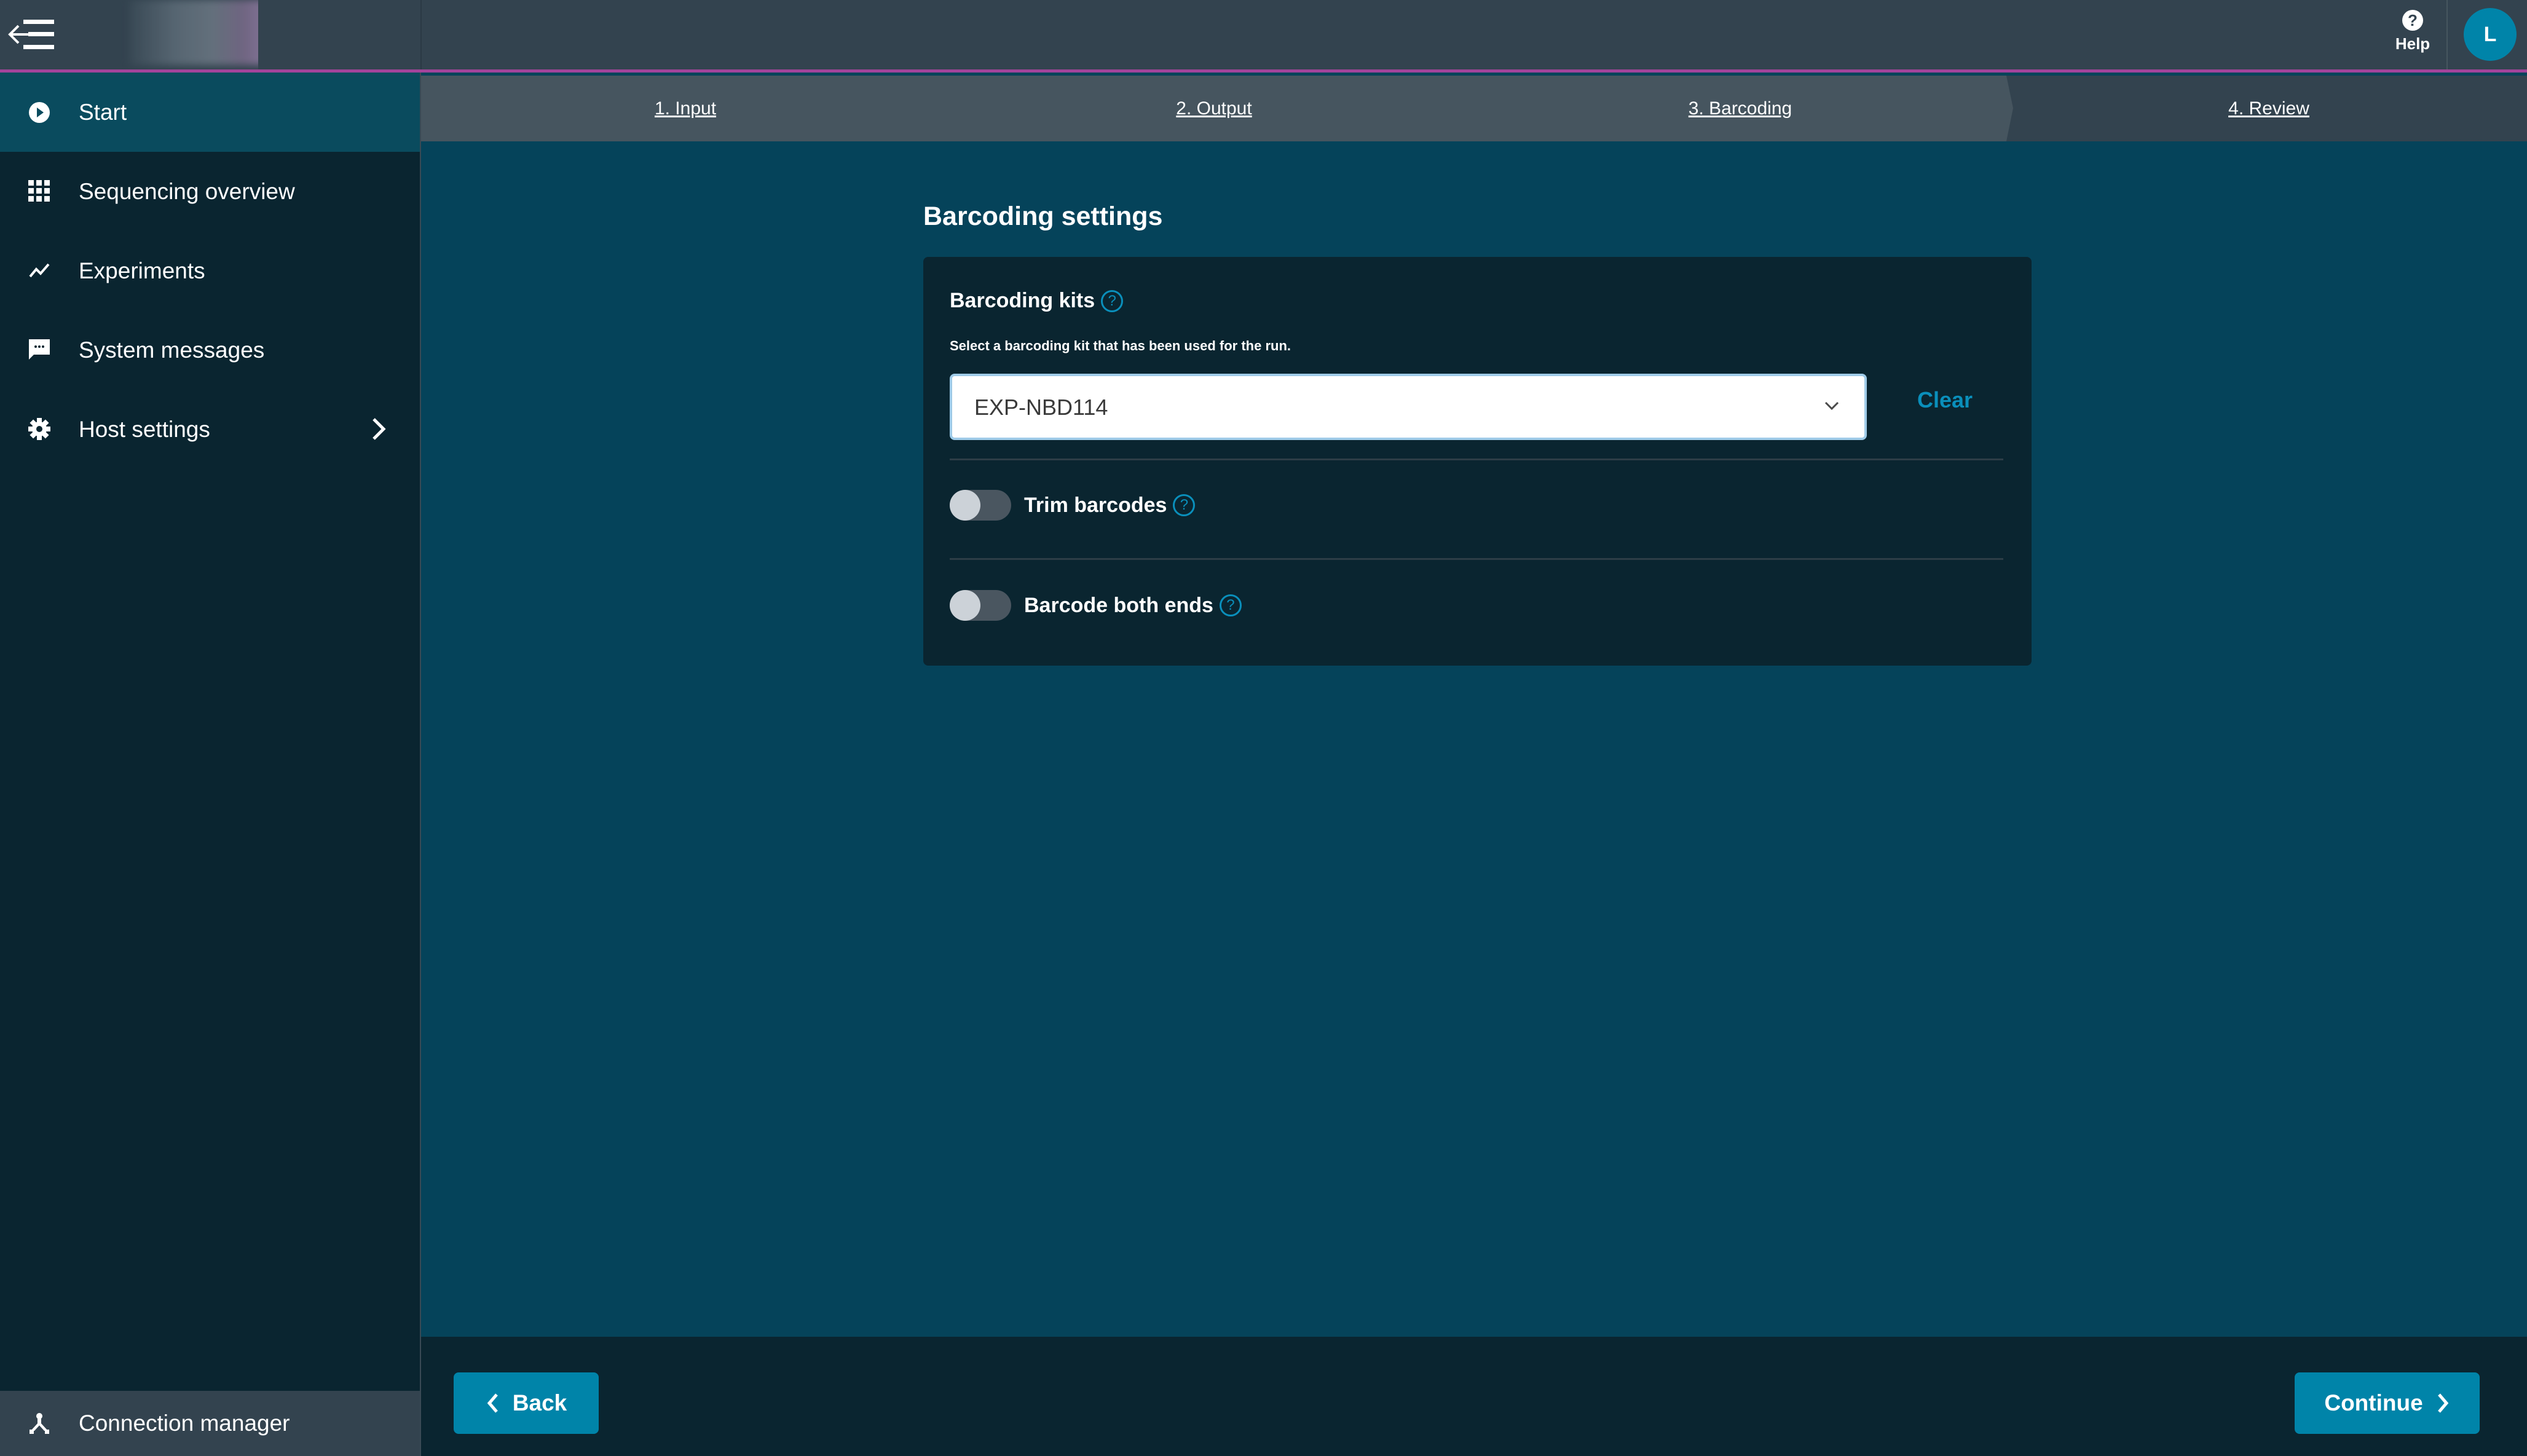 Image resolution: width=2527 pixels, height=1456 pixels. I want to click on sidebar-item-experiments: Experiments, so click(210, 270).